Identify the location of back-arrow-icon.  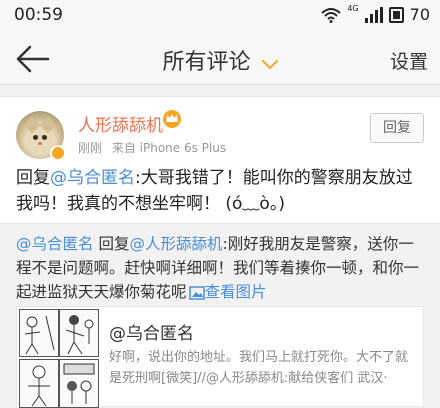
(33, 59).